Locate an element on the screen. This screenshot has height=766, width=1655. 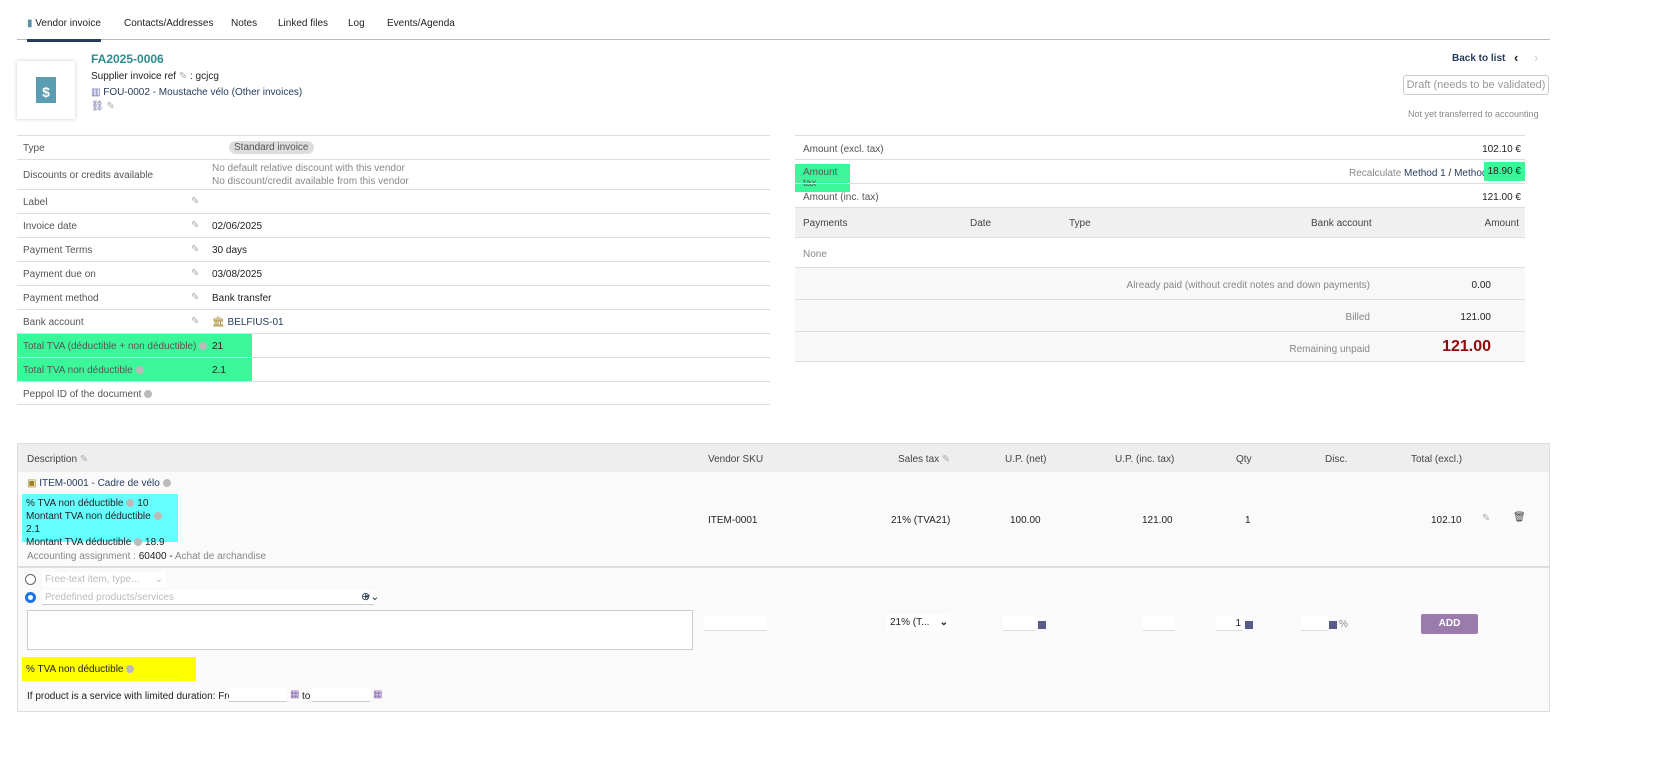
tab-linked-files: Linked files is located at coordinates (303, 23).